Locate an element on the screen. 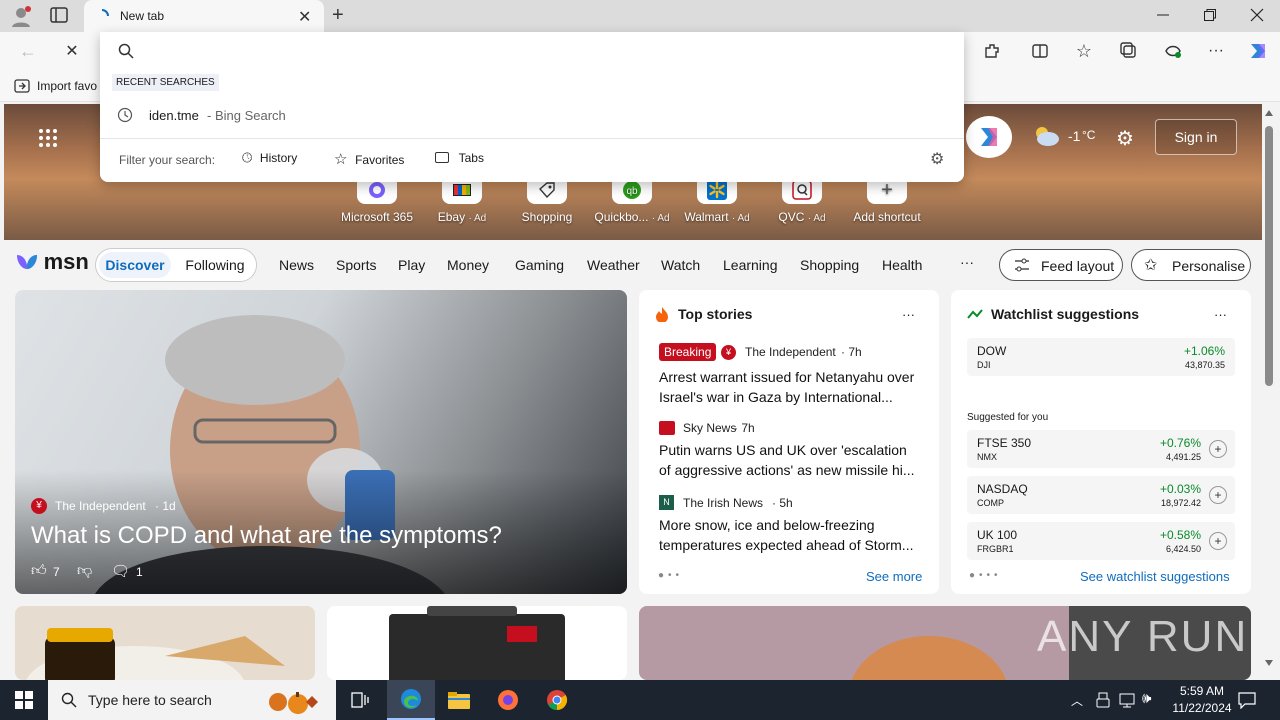 This screenshot has width=1280, height=720. shortcut-microsoft-365: Microsoft 365 is located at coordinates (377, 200).